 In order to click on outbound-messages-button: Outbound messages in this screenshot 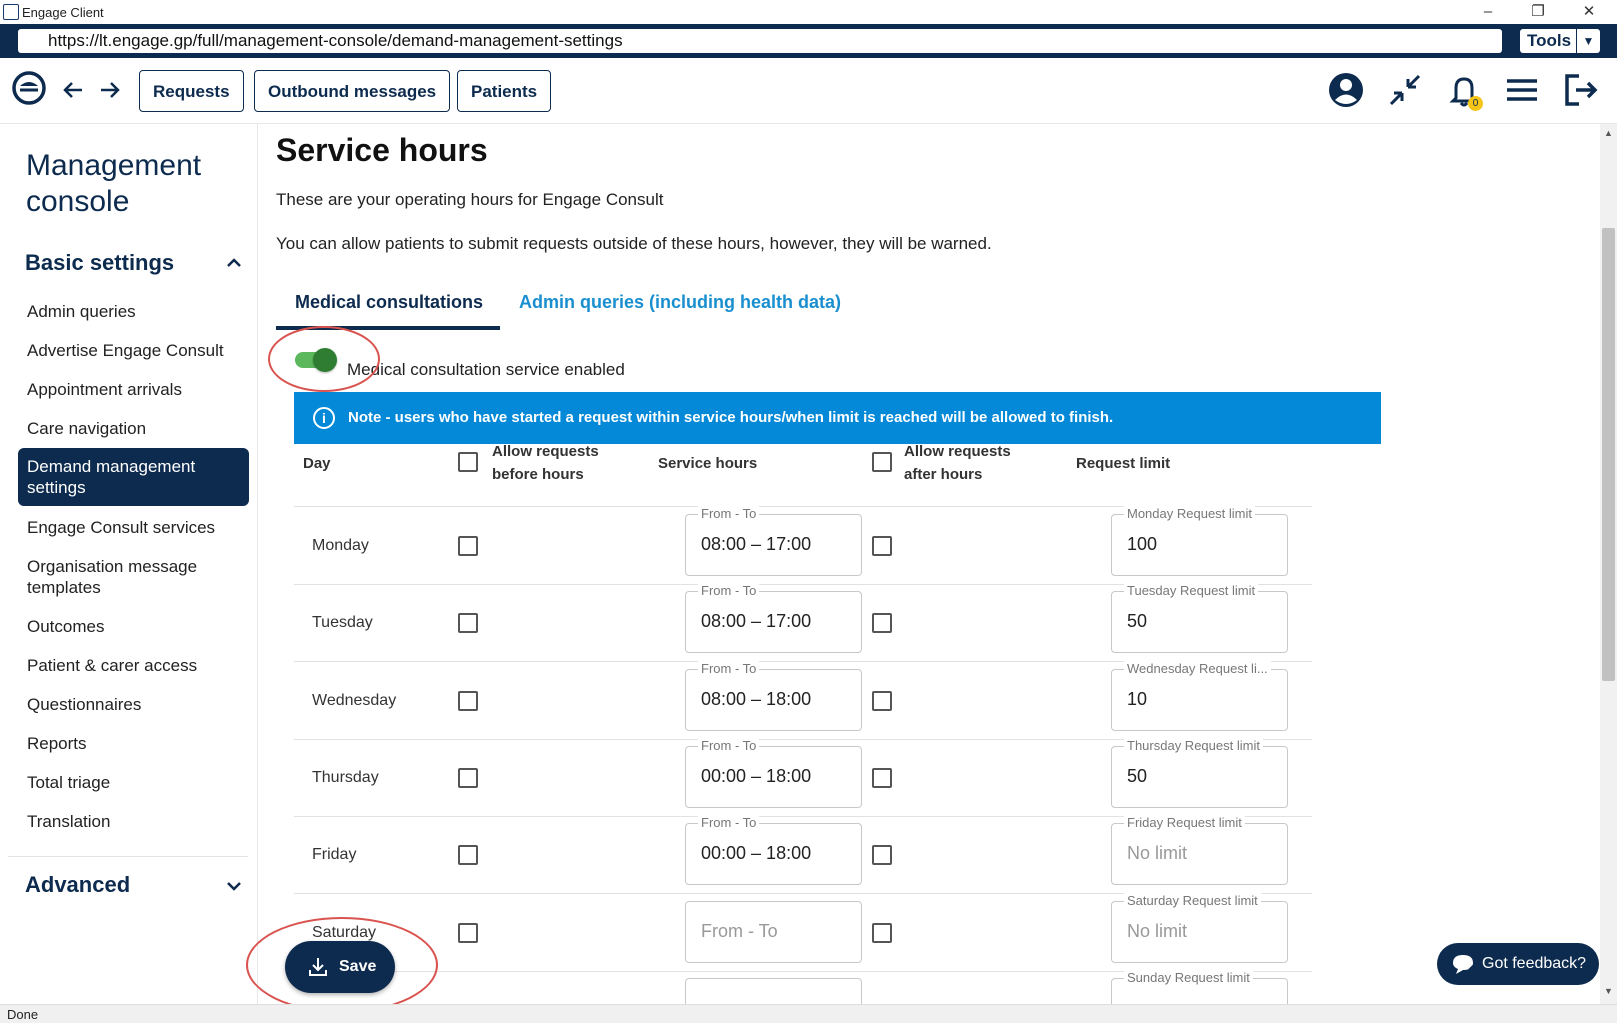, I will do `click(352, 91)`.